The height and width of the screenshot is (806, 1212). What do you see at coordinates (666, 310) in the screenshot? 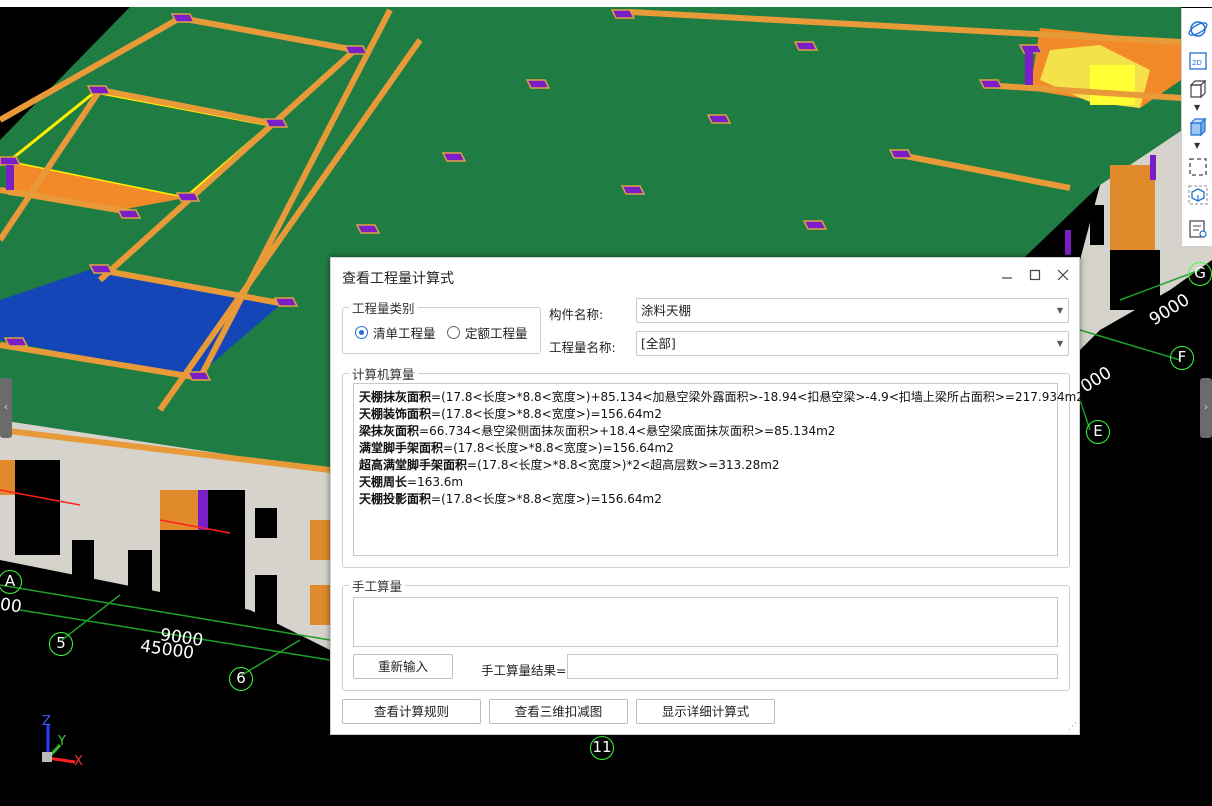
I see `component-name-value: 涂料天棚` at bounding box center [666, 310].